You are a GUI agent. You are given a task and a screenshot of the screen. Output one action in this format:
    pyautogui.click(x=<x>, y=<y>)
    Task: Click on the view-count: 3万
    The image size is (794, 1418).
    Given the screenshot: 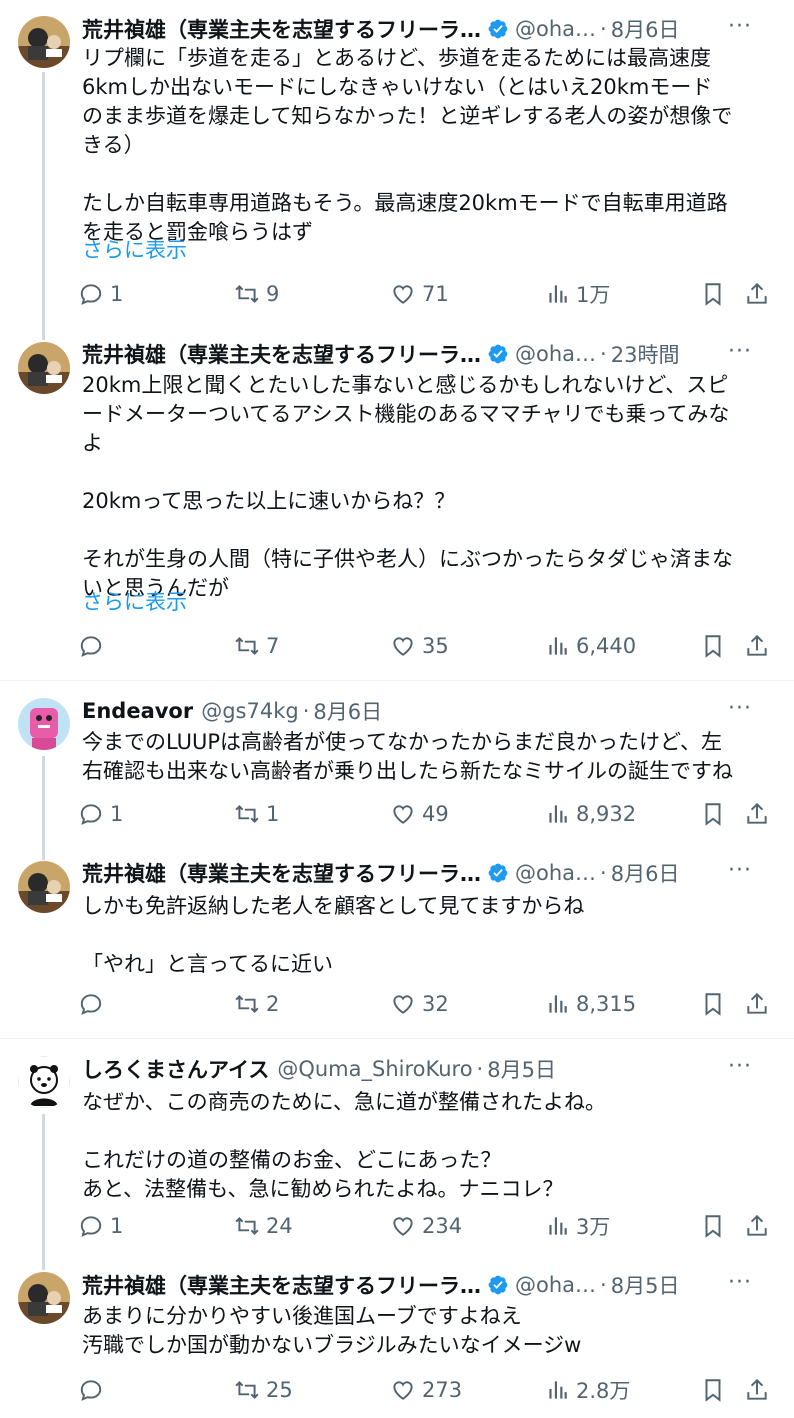 What is the action you would take?
    pyautogui.click(x=593, y=1227)
    